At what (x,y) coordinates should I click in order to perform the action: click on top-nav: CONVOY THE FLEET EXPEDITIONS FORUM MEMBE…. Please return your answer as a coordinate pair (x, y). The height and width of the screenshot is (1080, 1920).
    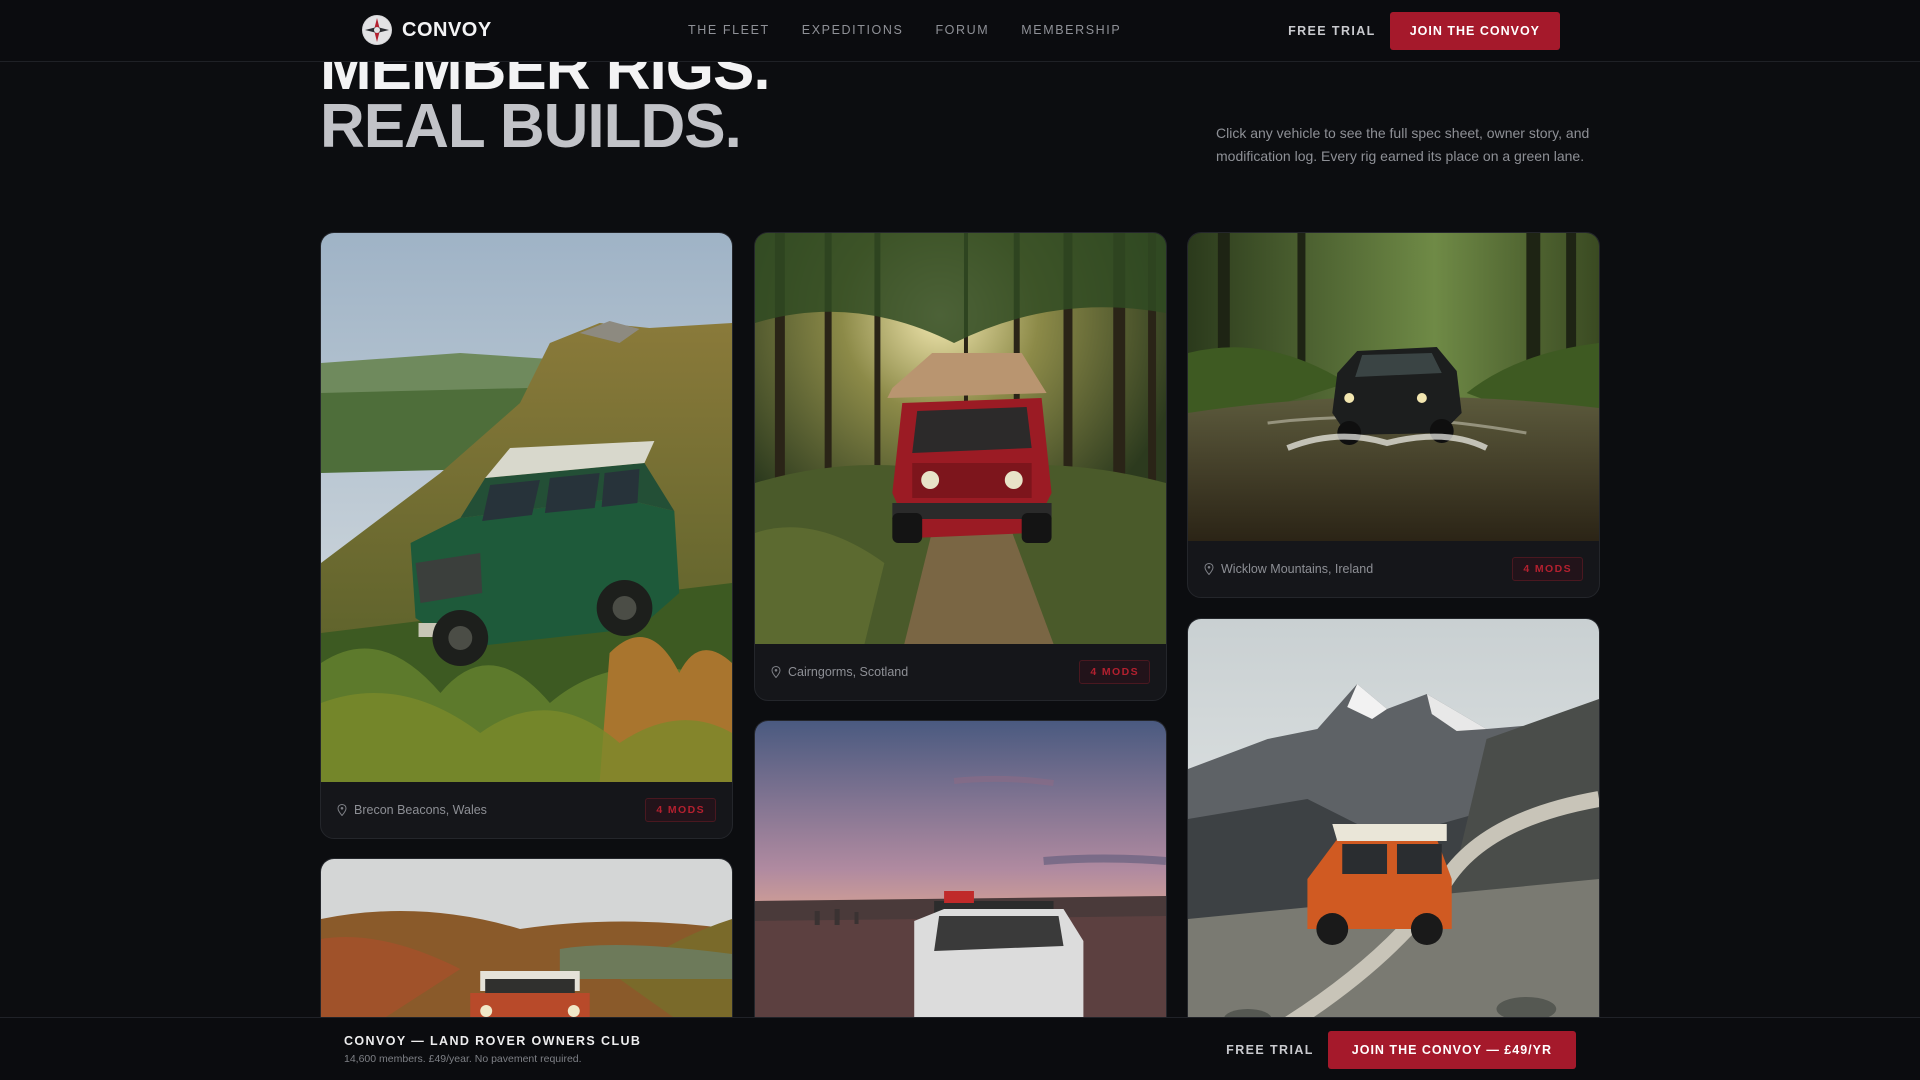
    Looking at the image, I should click on (960, 31).